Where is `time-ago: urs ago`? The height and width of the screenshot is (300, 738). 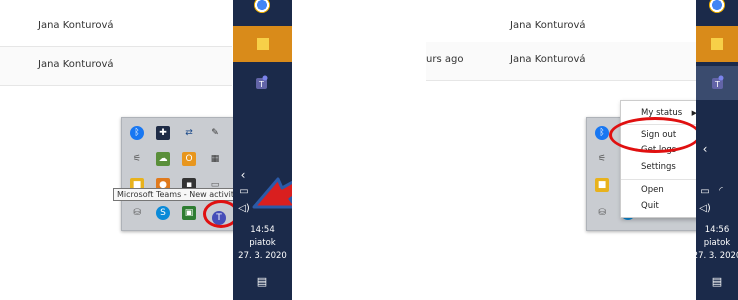
time-ago: urs ago is located at coordinates (445, 59).